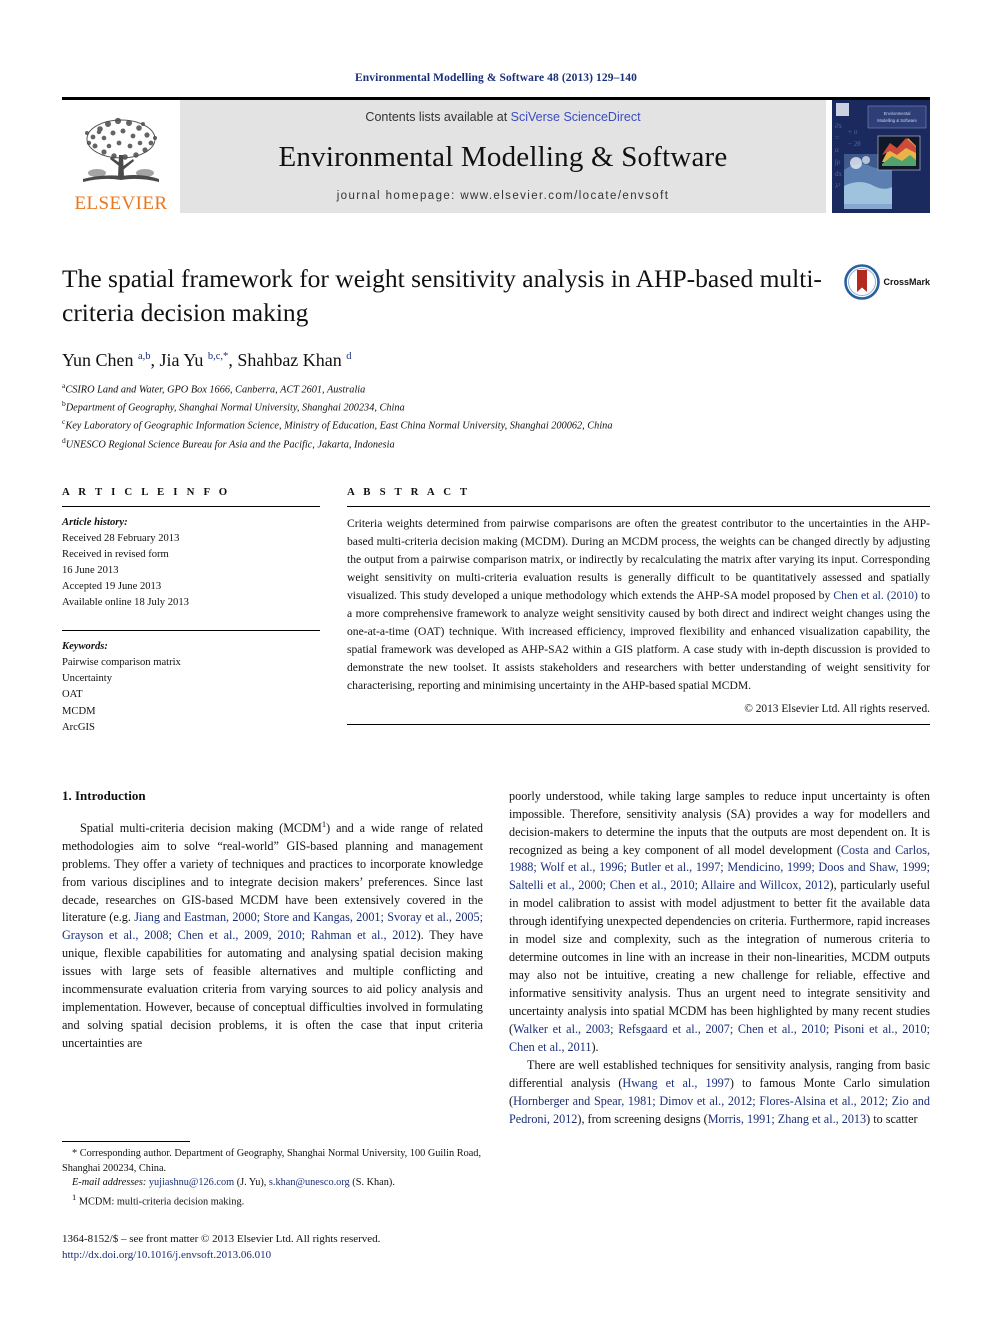  I want to click on history-line: Received 28 February 2013, so click(121, 538).